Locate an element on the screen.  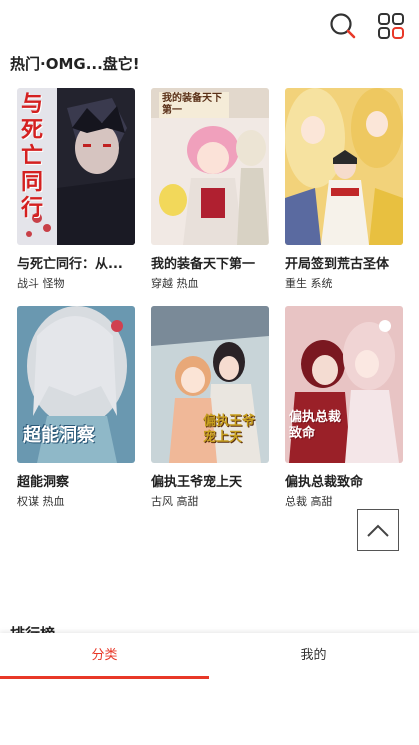
search-icon is located at coordinates (343, 26).